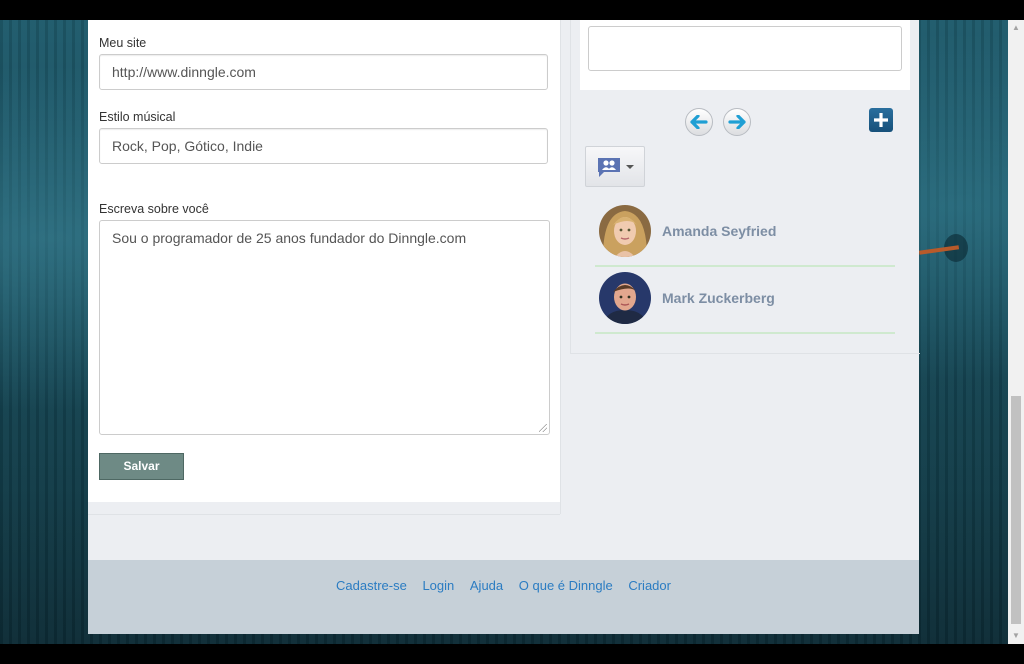  I want to click on friend-item: Mark Zuckerberg, so click(745, 303).